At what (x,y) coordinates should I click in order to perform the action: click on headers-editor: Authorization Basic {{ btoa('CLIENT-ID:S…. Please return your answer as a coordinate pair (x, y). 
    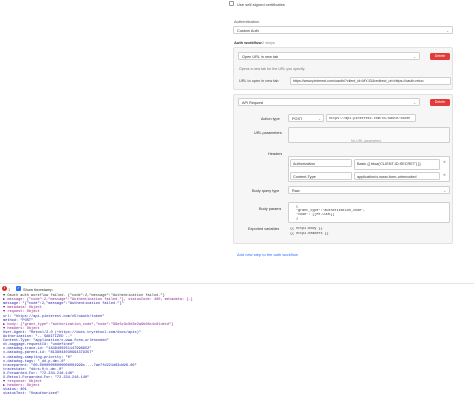
    Looking at the image, I should click on (369, 169).